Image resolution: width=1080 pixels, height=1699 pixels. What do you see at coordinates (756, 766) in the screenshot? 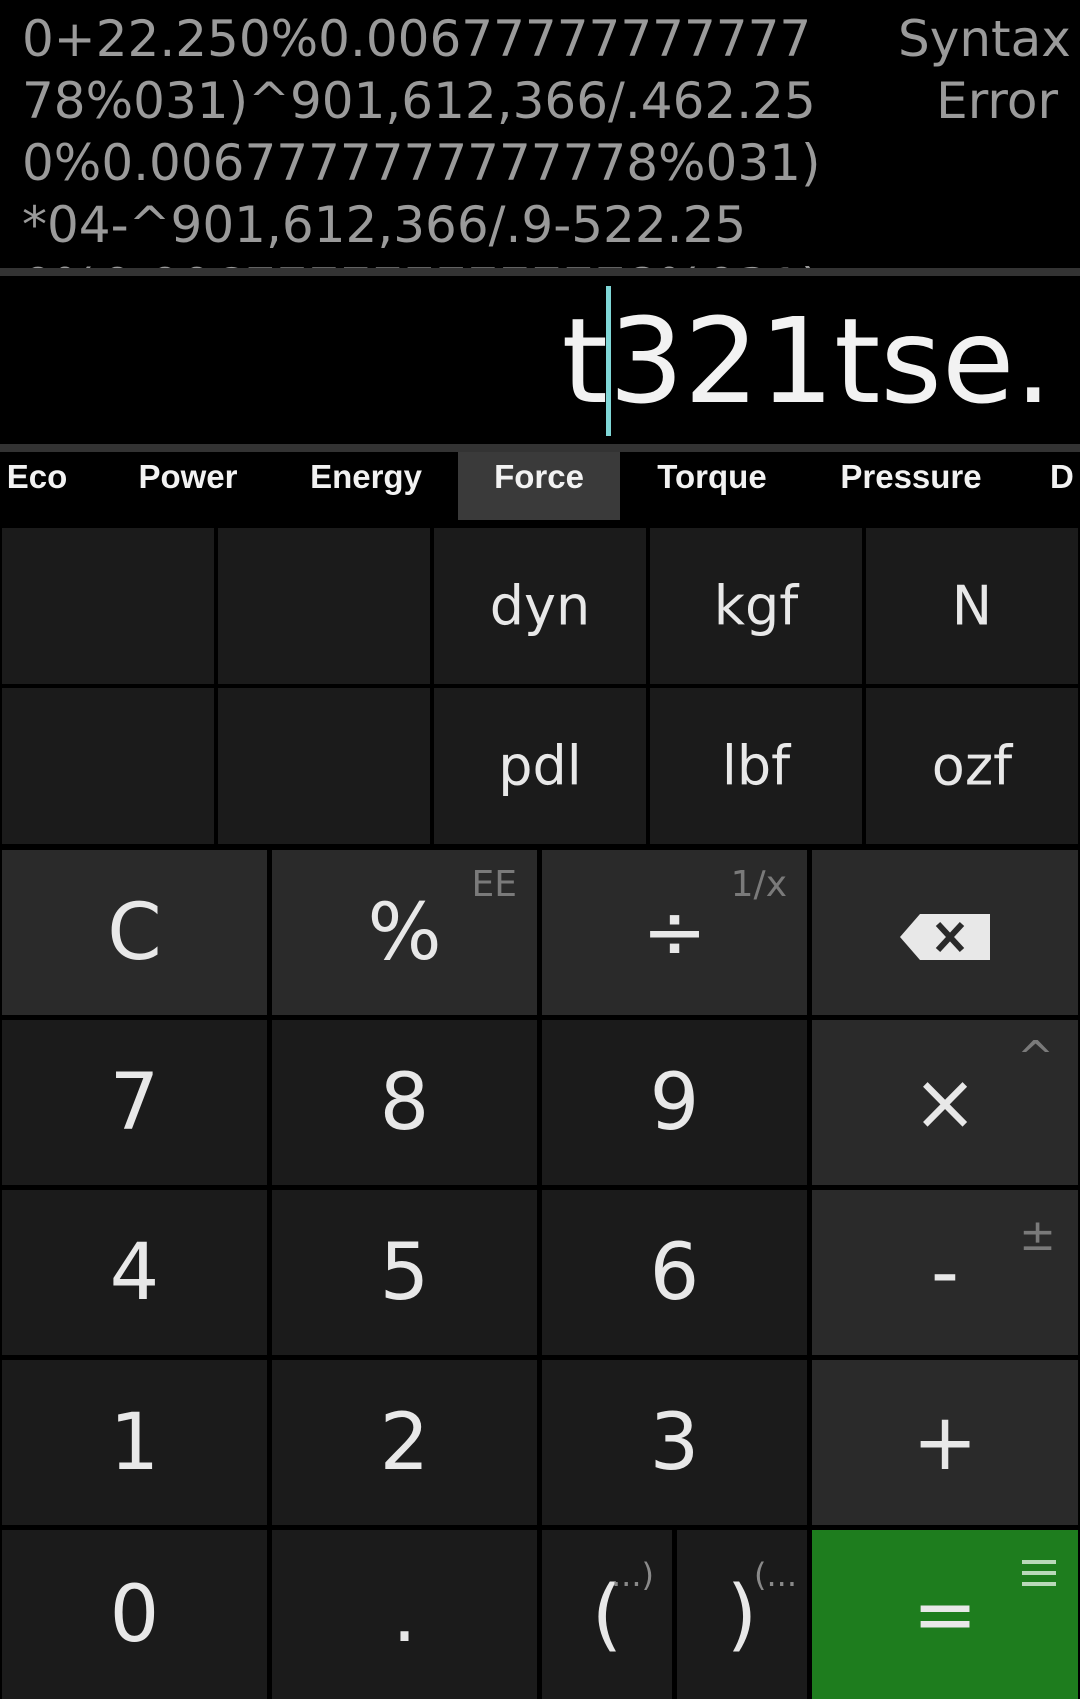
I see `unit-lbf-button: lbf` at bounding box center [756, 766].